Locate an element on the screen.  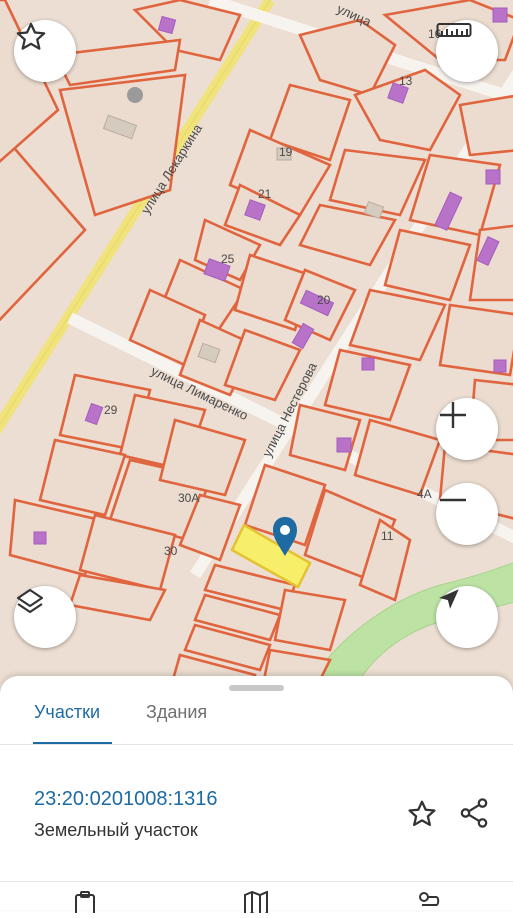
house-number: 19 is located at coordinates (286, 152).